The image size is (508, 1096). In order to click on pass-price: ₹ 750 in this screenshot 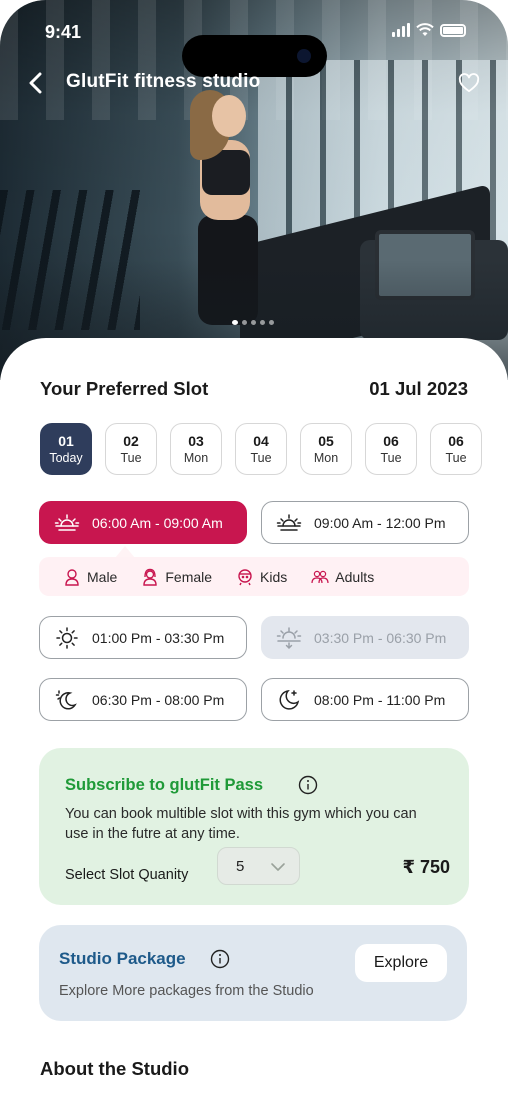, I will do `click(426, 867)`.